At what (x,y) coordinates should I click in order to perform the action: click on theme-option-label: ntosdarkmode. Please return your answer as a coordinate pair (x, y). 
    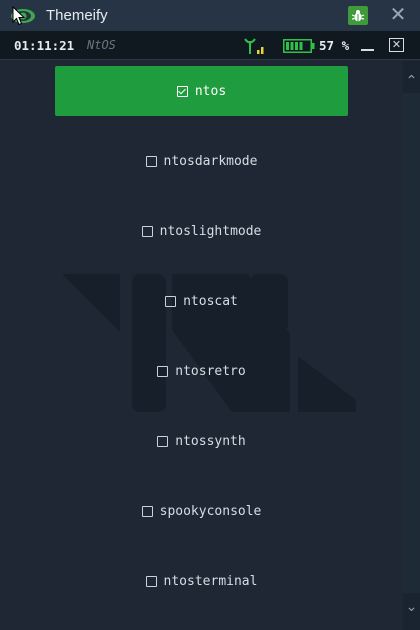
    Looking at the image, I should click on (210, 161).